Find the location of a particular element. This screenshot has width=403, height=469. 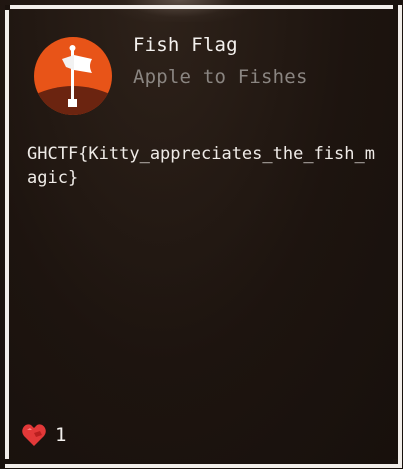

challenge-subtitle: Apple to Fishes is located at coordinates (220, 77).